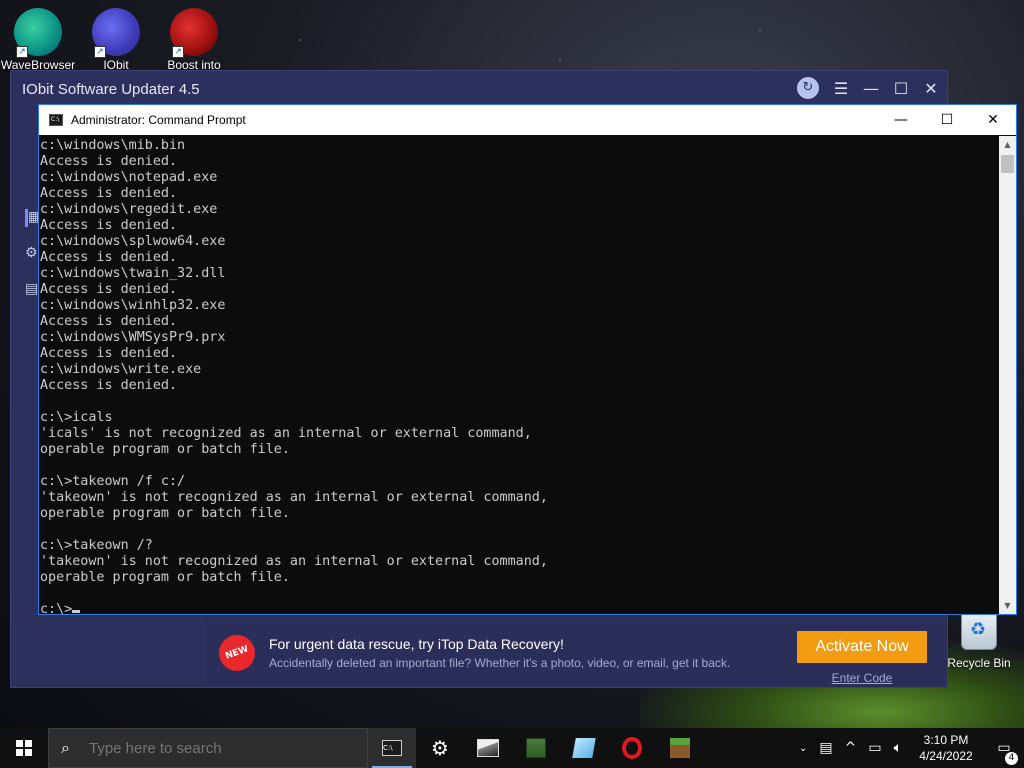 The height and width of the screenshot is (768, 1024). Describe the element at coordinates (38, 33) in the screenshot. I see `wavebrowser-icon: ↗` at that location.